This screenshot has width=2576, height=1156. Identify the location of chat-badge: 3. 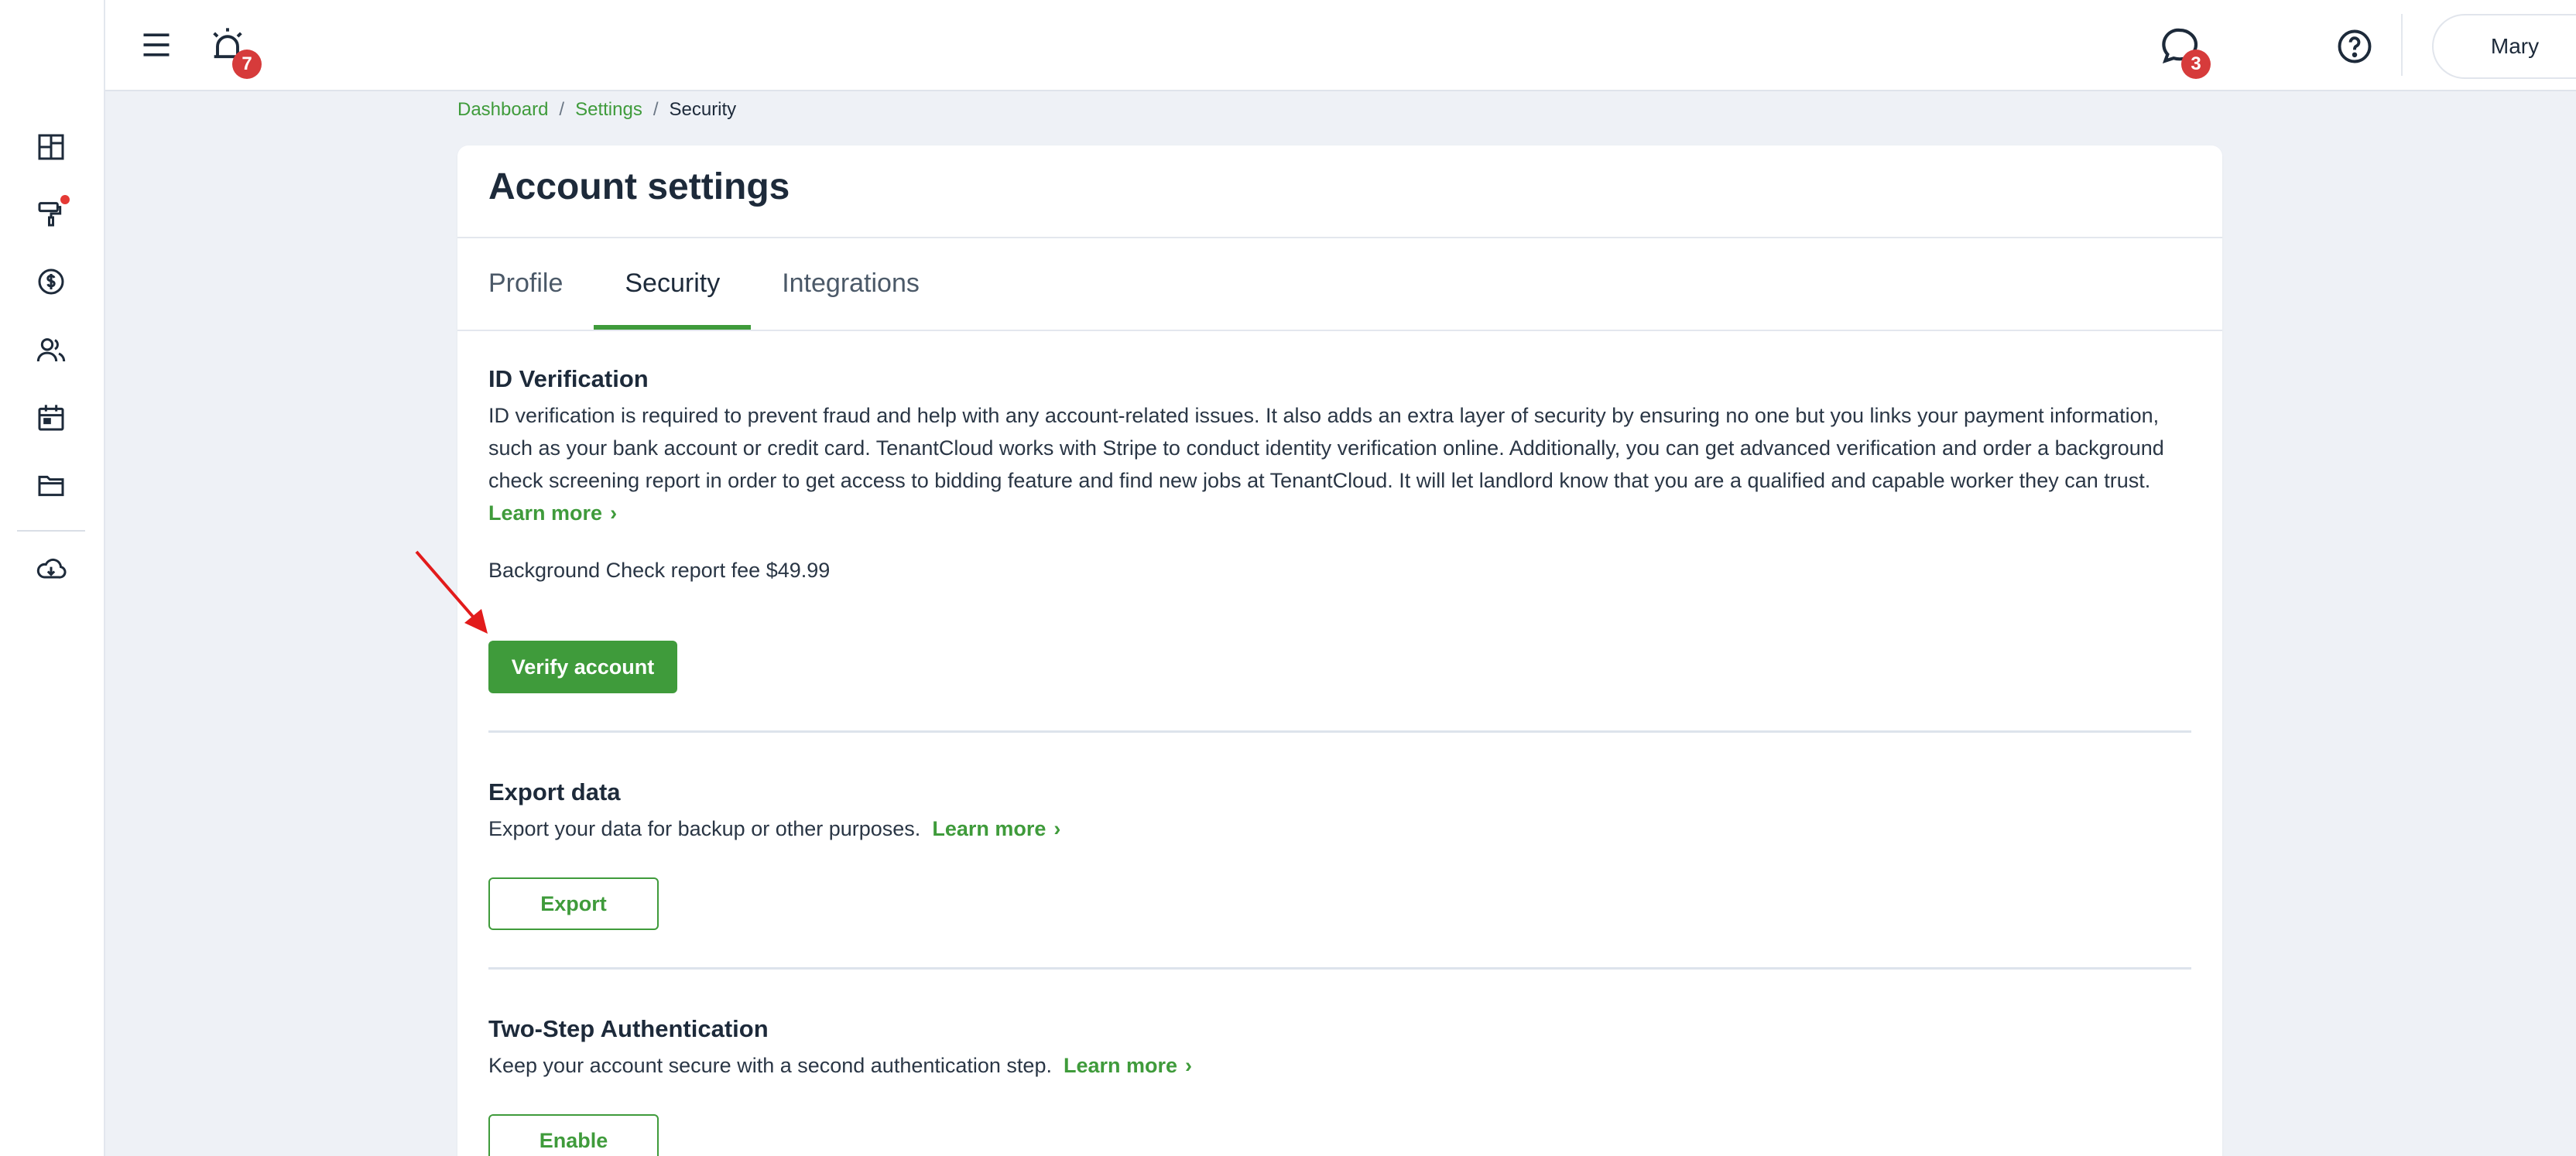
(2196, 64).